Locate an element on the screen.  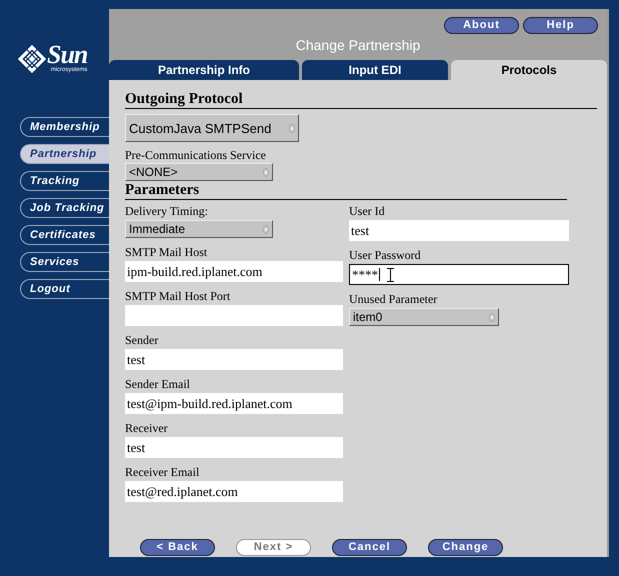
input-field: test@red.iplanet.com is located at coordinates (234, 491).